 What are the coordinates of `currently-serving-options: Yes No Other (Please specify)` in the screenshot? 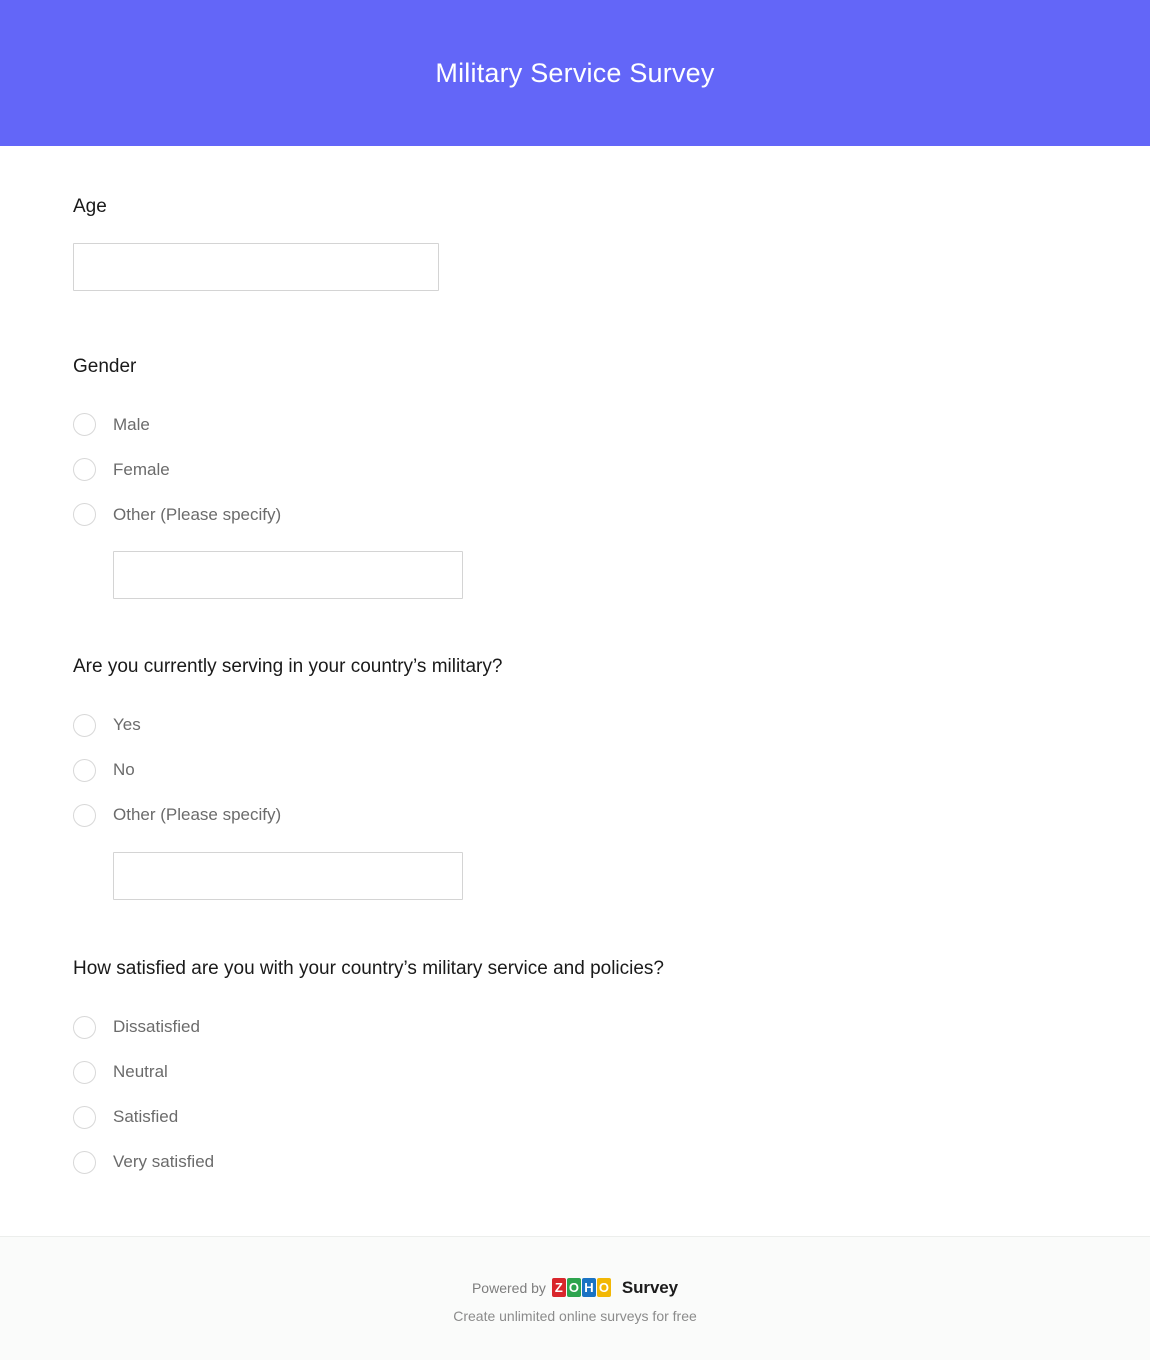 It's located at (575, 801).